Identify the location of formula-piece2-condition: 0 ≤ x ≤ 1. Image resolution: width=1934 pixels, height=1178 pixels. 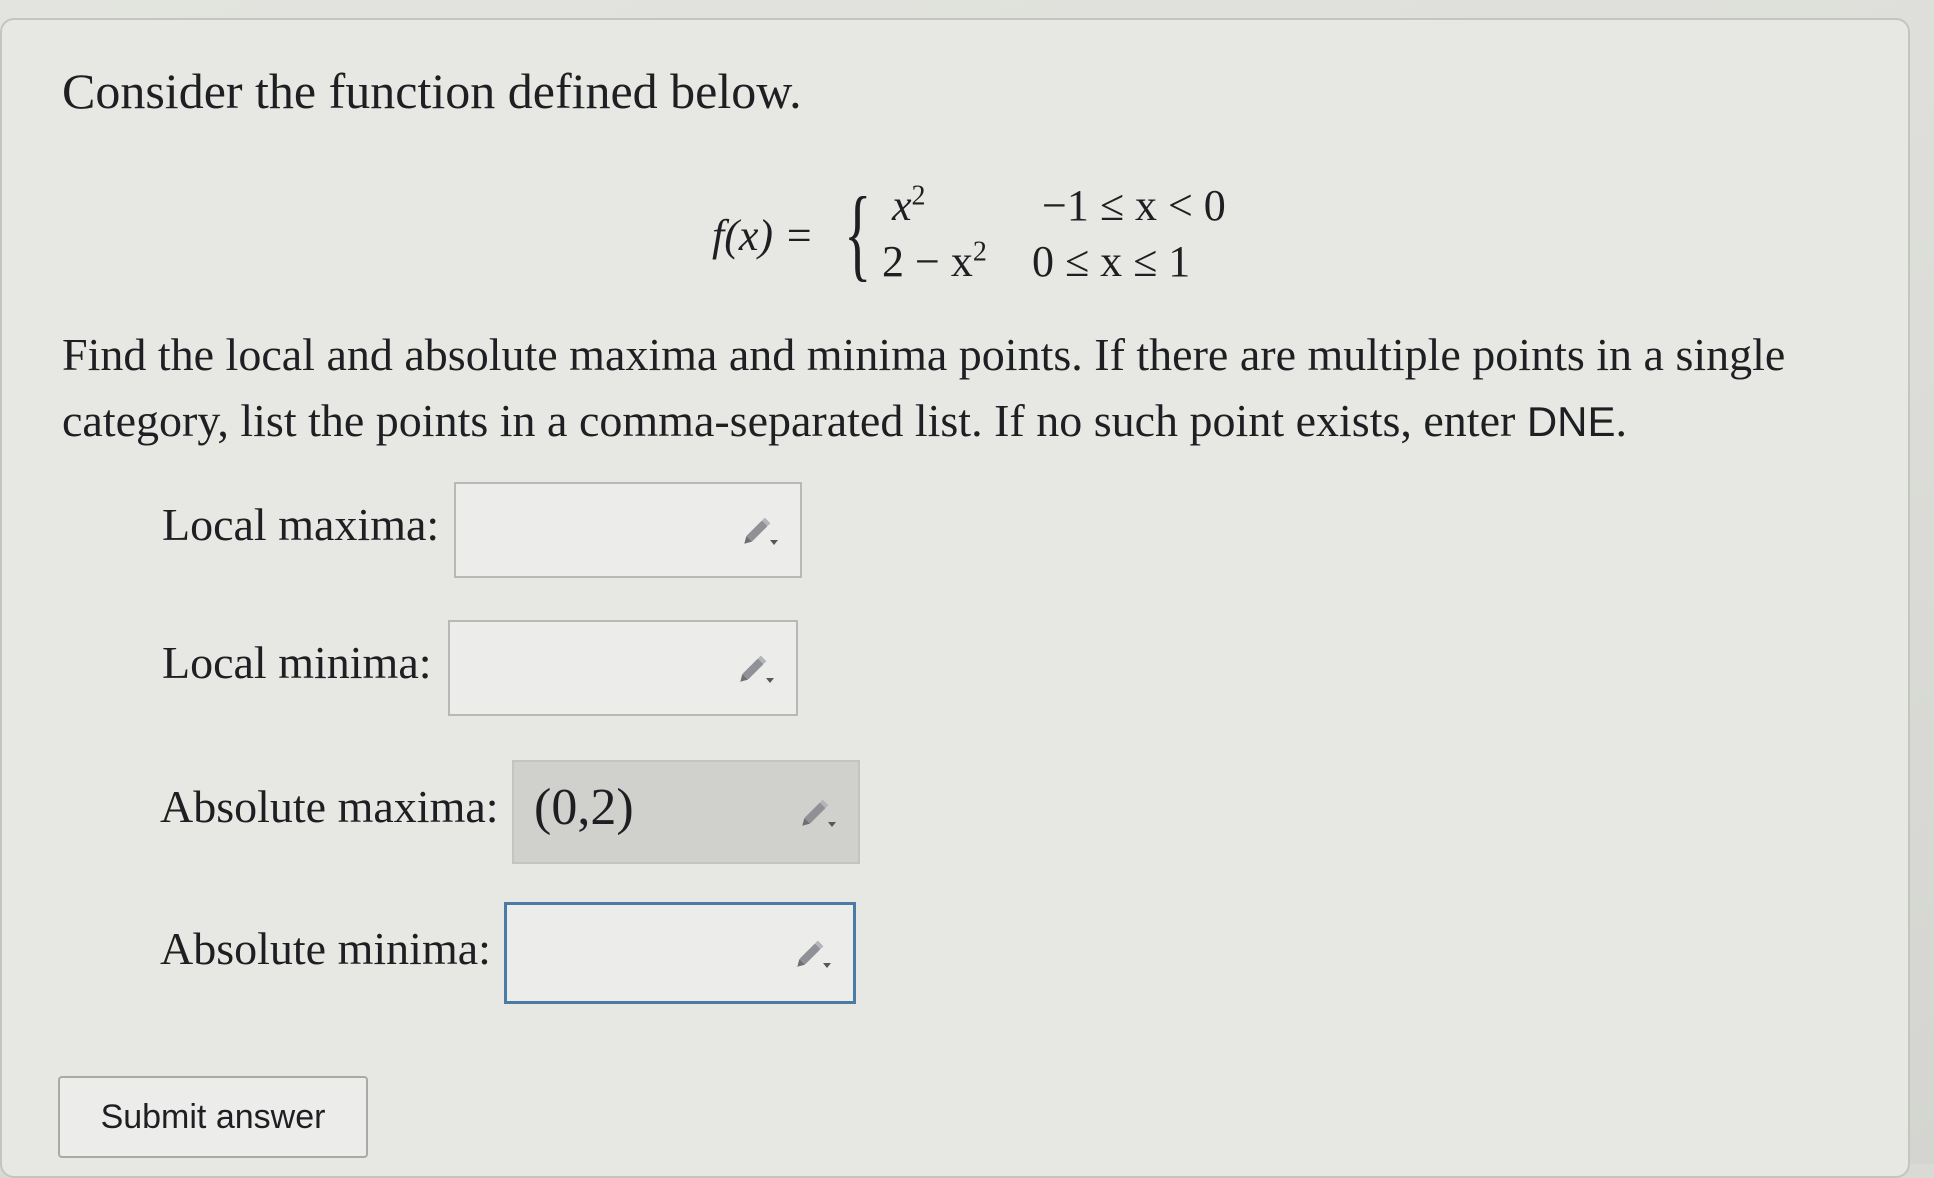
(1111, 261).